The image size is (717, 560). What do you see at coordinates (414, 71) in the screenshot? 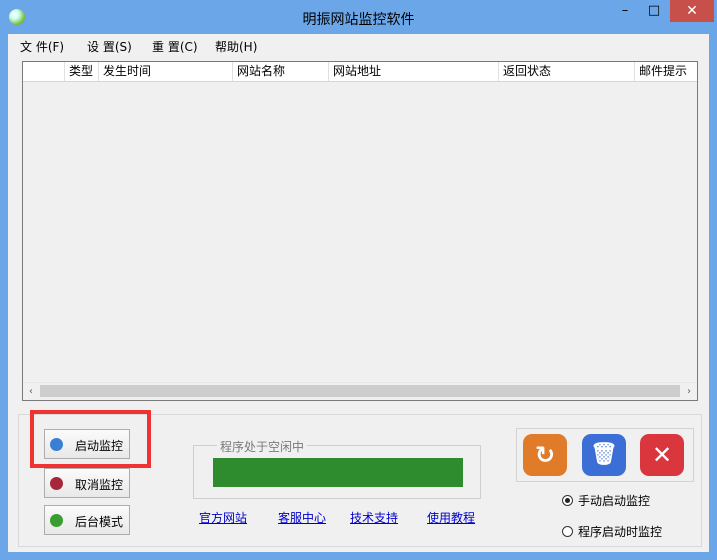
I see `column-header-site-url: 网站地址` at bounding box center [414, 71].